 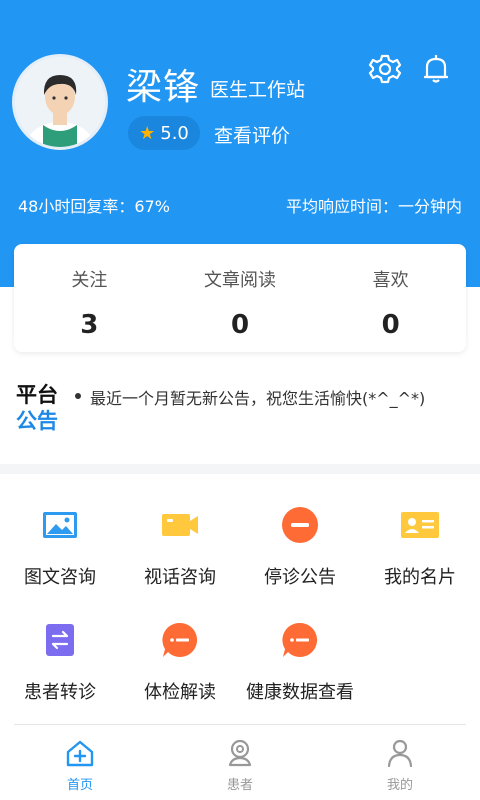 I want to click on patient-icon, so click(x=240, y=753).